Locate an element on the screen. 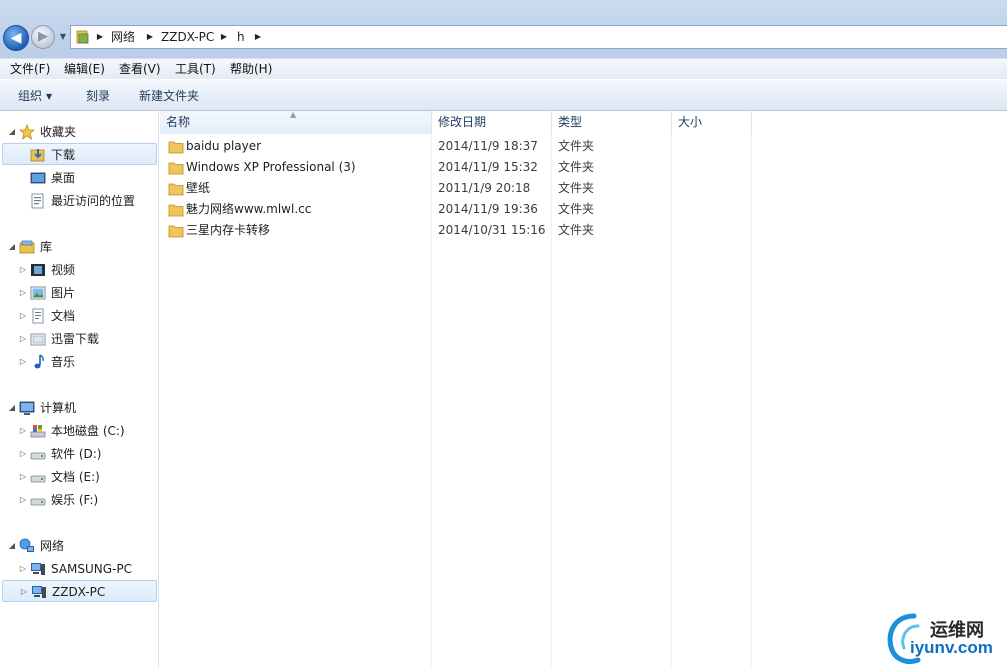  nav-item-samsung-pc: ▷ SAMSUNG-PC is located at coordinates (79, 569).